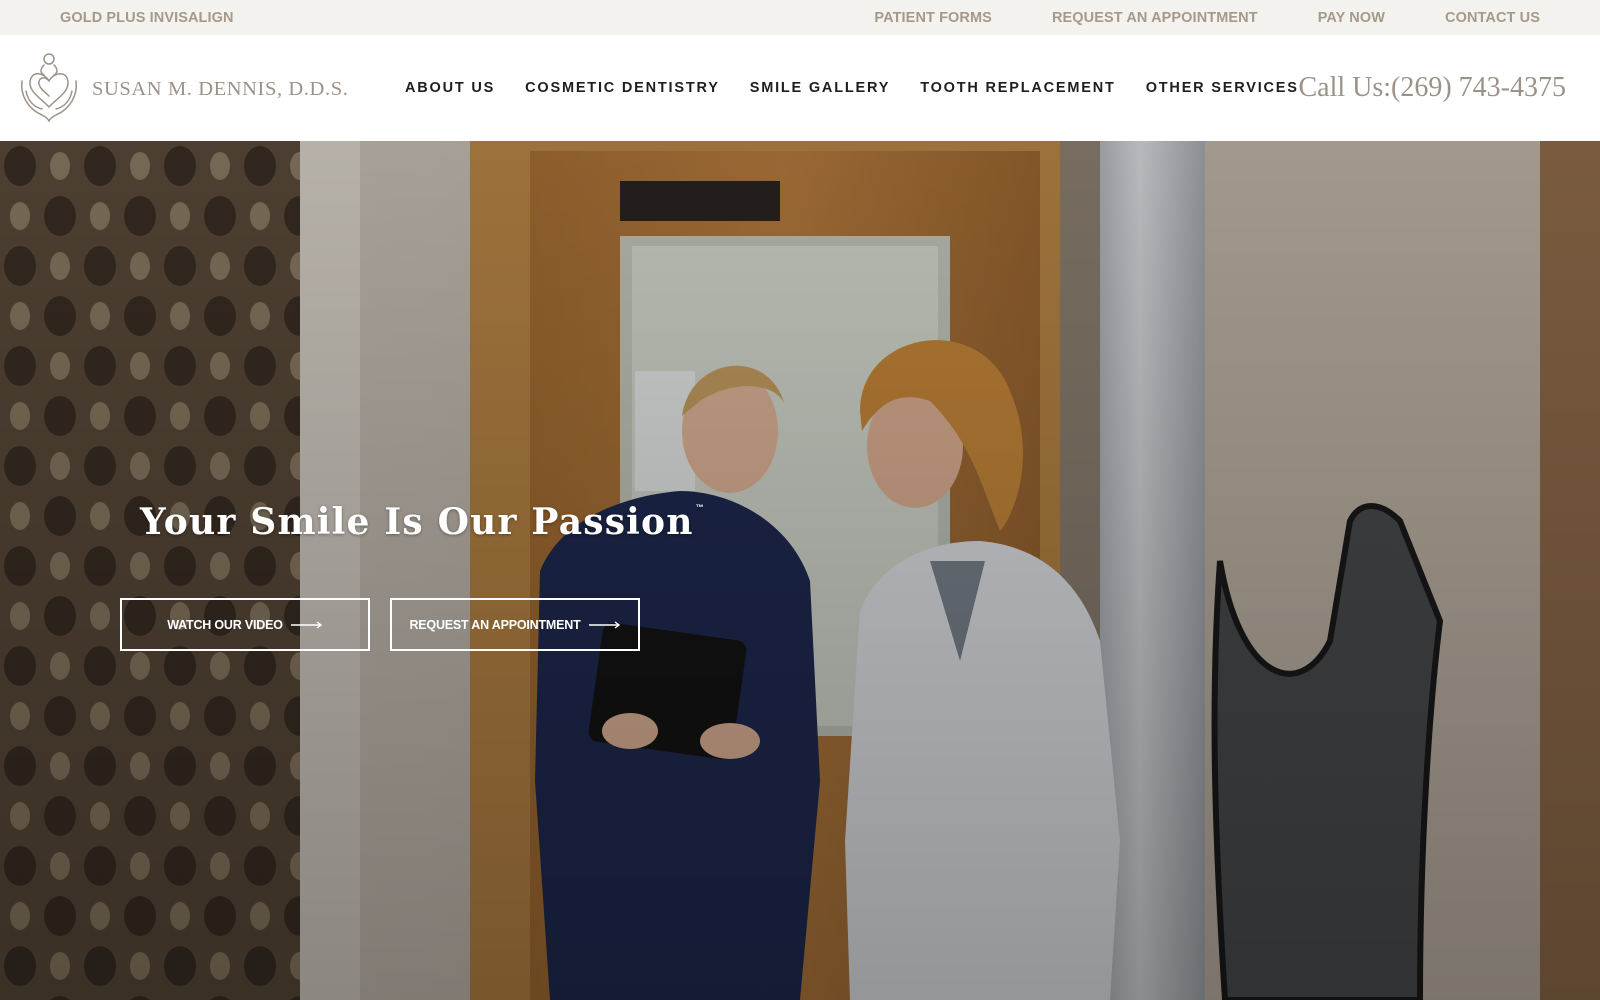  Describe the element at coordinates (495, 624) in the screenshot. I see `request-appointment-label: REQUEST AN APPOINTMENT` at that location.